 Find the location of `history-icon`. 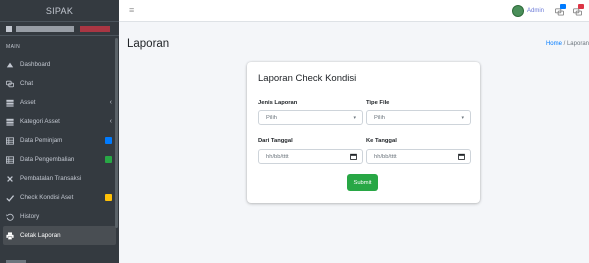

history-icon is located at coordinates (10, 217).